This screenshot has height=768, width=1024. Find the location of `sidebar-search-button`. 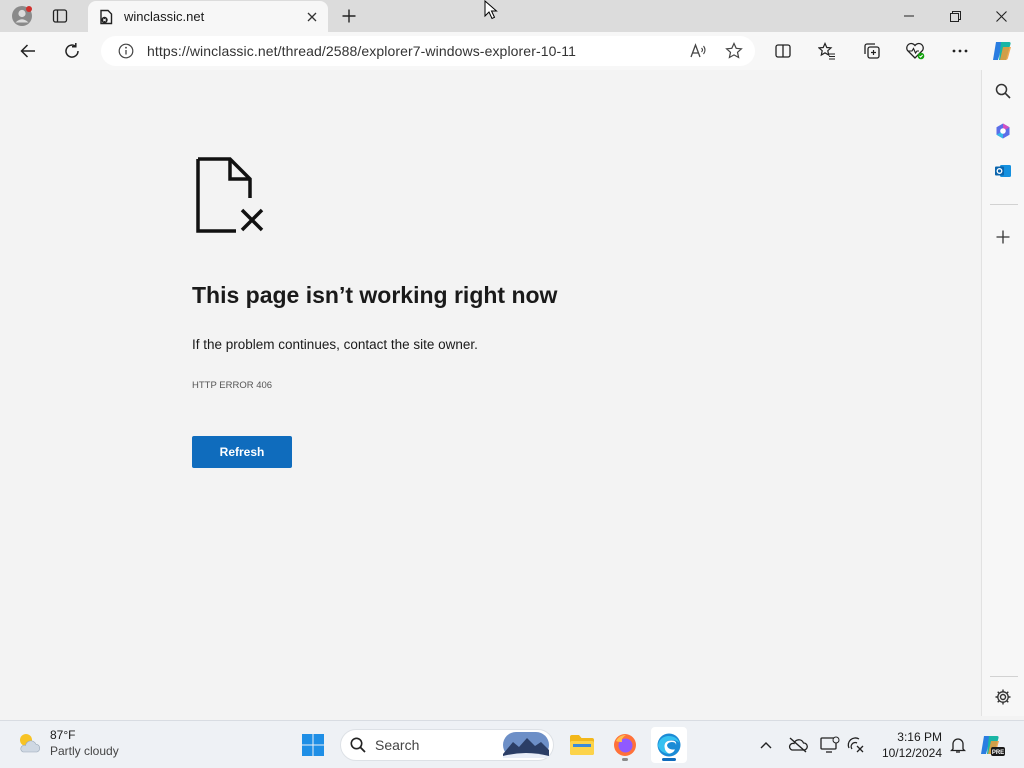

sidebar-search-button is located at coordinates (1003, 91).